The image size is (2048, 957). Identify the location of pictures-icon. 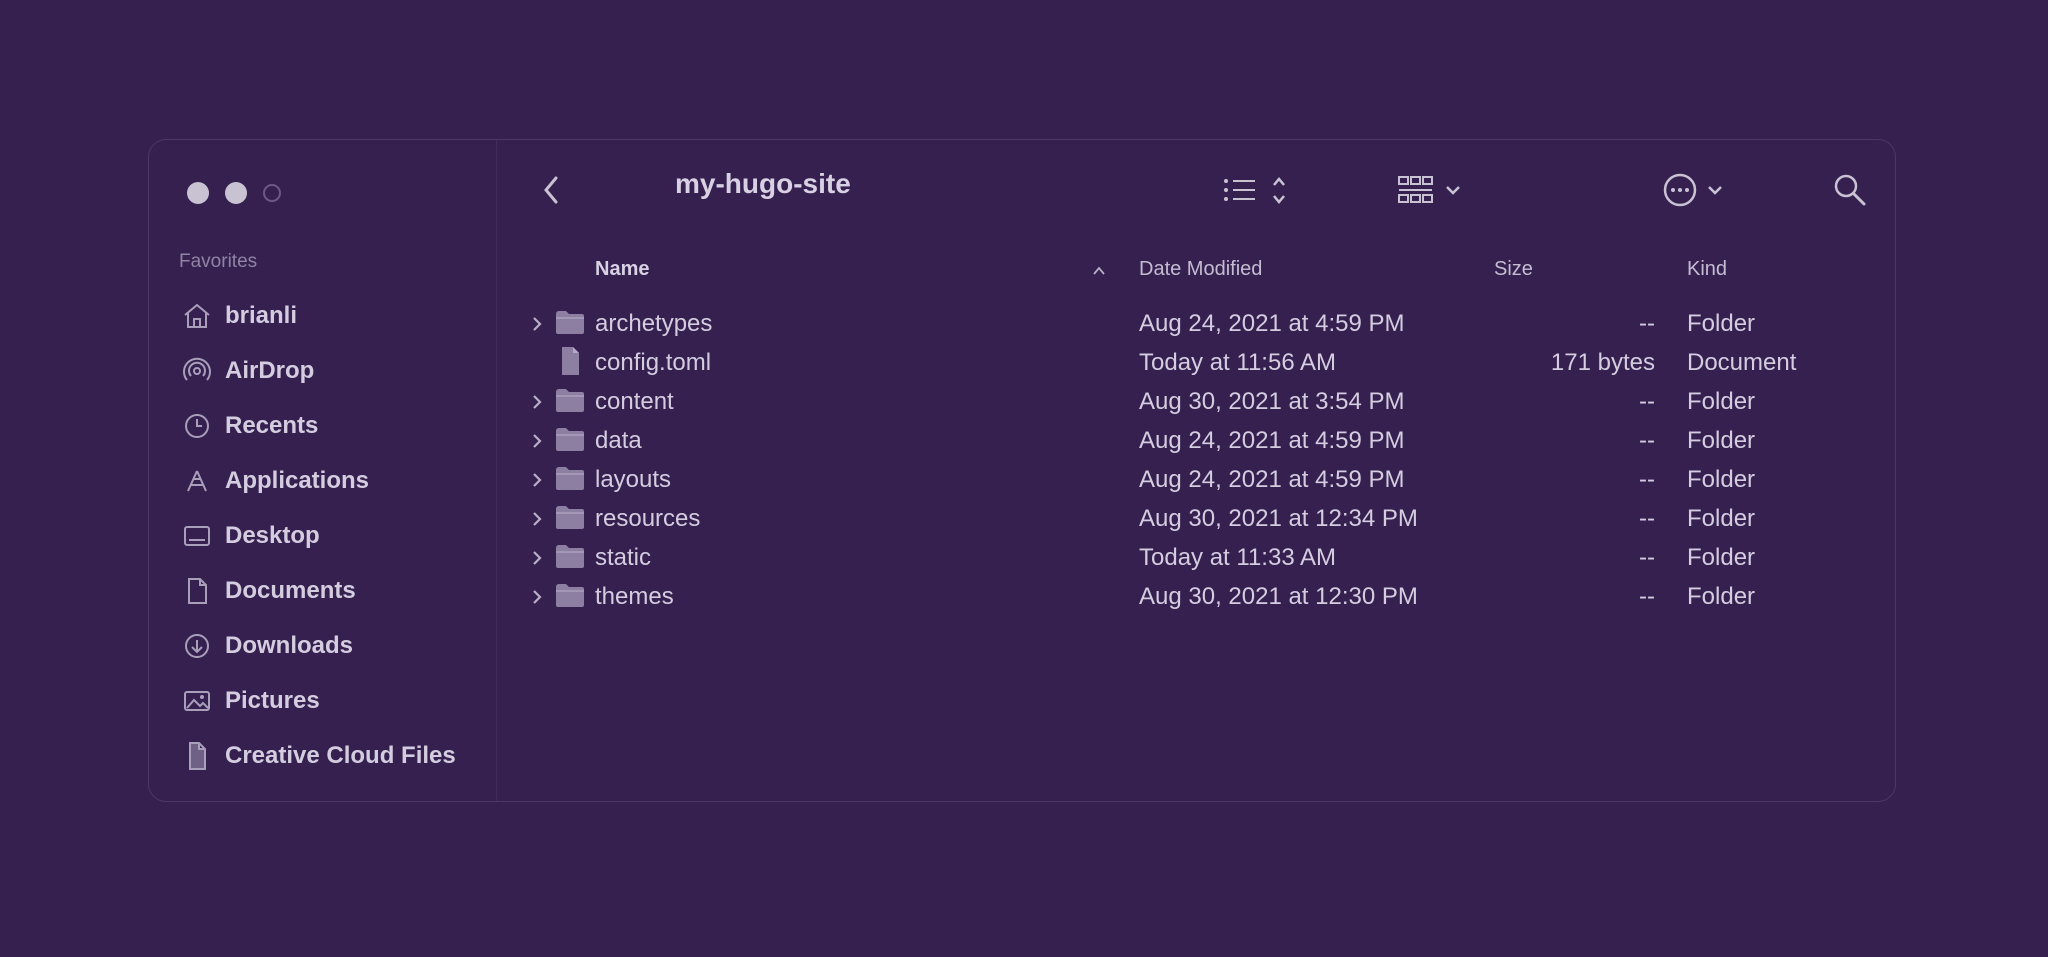
(197, 700).